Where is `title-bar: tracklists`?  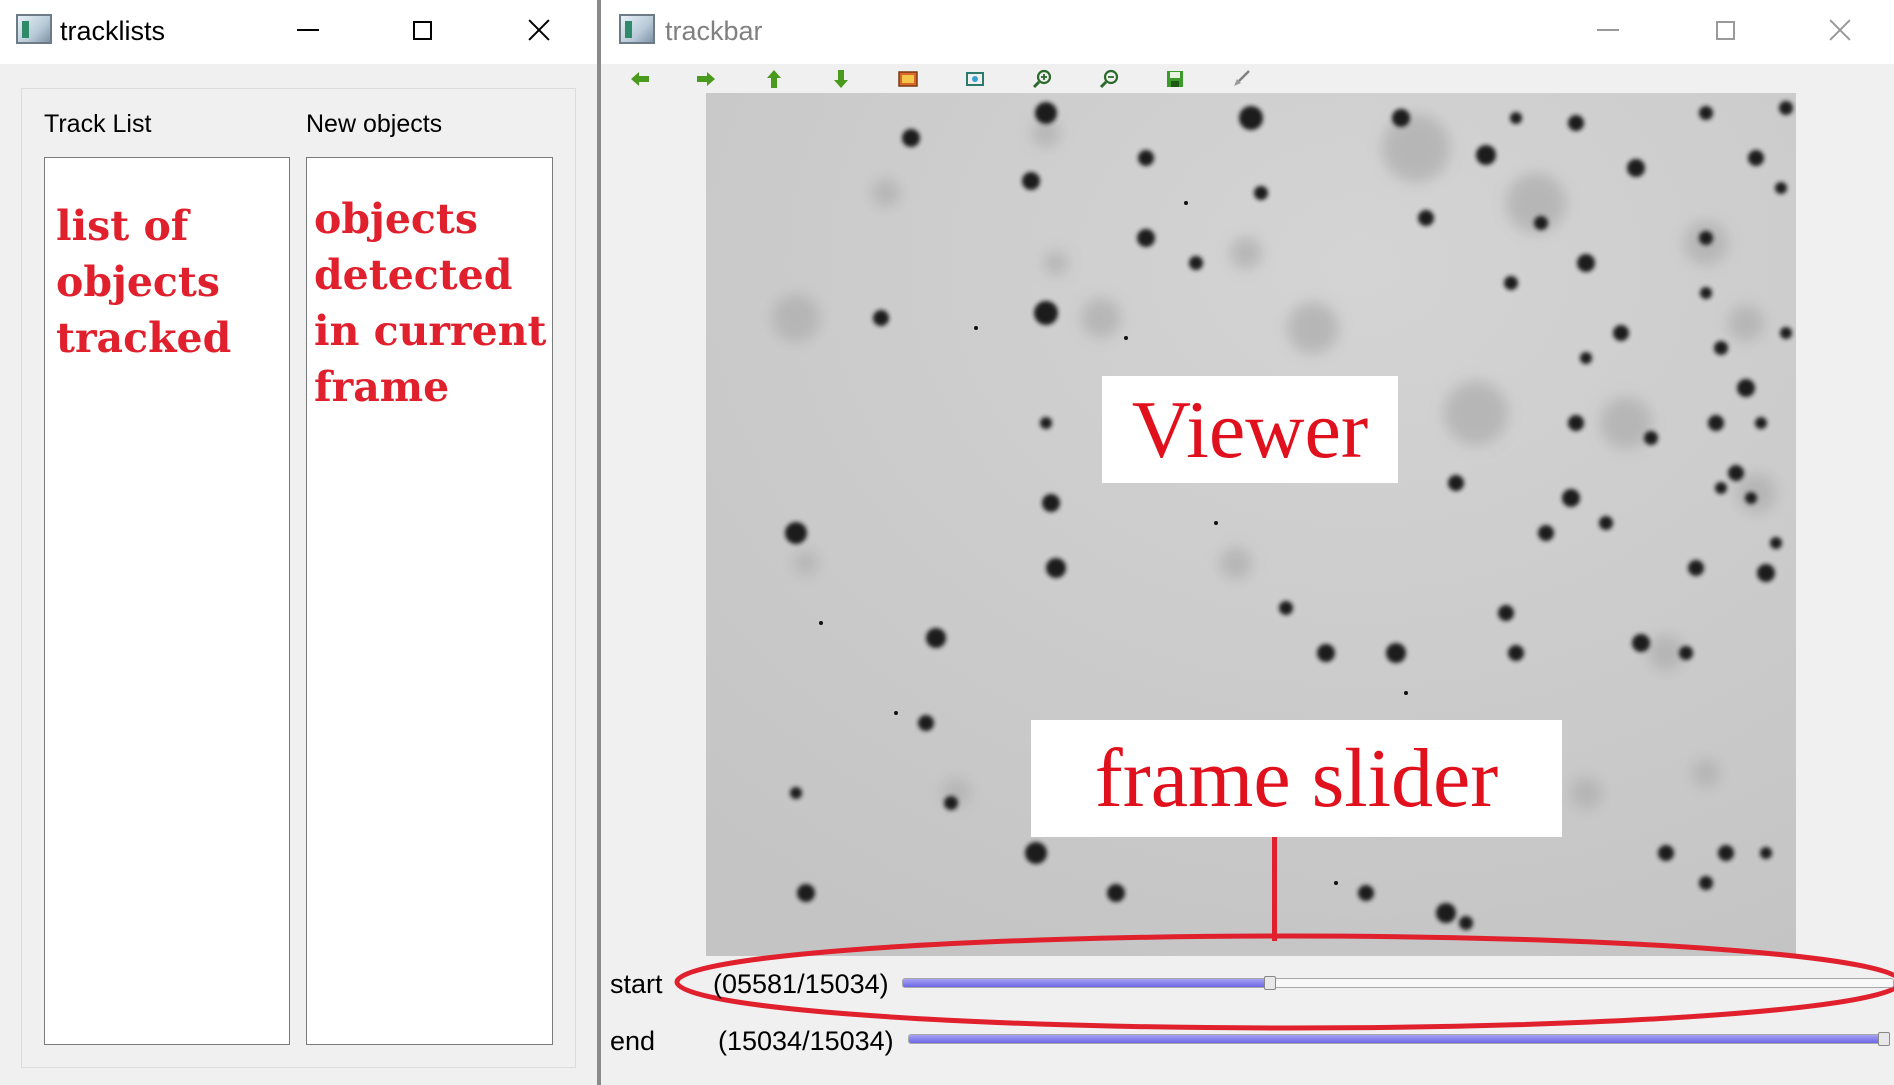
title-bar: tracklists is located at coordinates (298, 32).